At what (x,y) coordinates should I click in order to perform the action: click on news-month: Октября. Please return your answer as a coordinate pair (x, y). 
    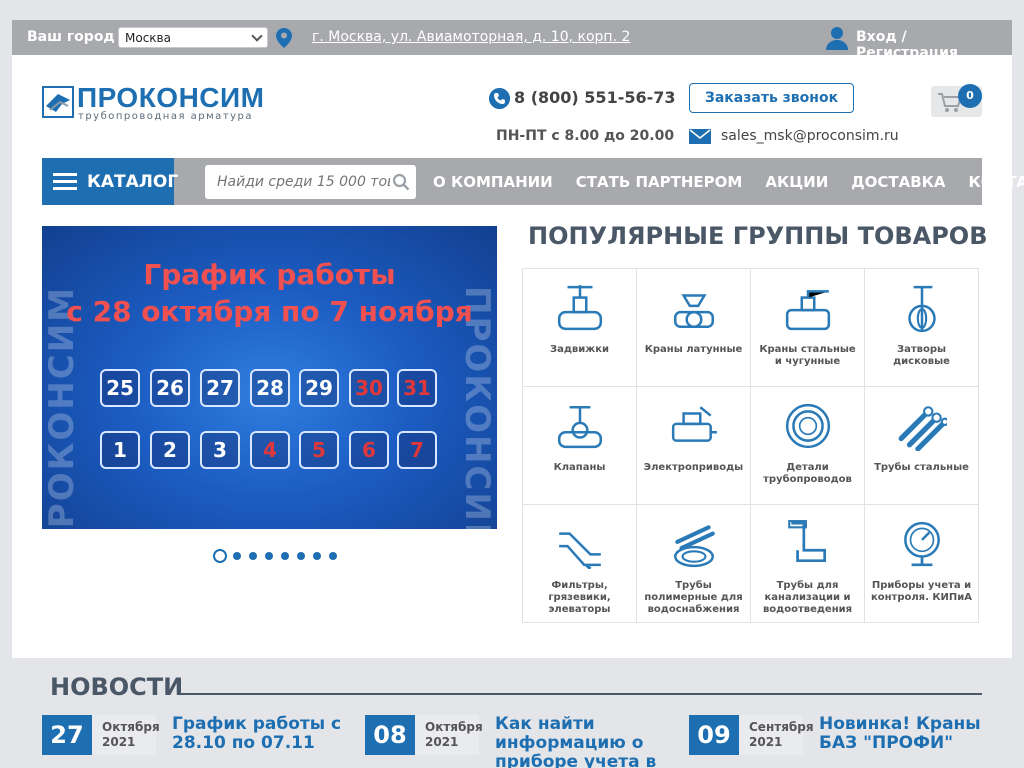
    Looking at the image, I should click on (454, 727).